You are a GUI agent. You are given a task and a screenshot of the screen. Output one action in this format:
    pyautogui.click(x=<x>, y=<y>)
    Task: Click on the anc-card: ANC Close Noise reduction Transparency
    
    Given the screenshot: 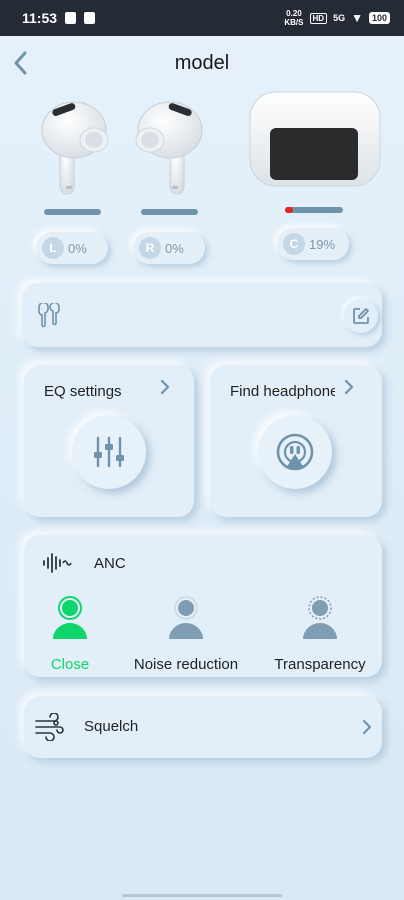 What is the action you would take?
    pyautogui.click(x=203, y=606)
    